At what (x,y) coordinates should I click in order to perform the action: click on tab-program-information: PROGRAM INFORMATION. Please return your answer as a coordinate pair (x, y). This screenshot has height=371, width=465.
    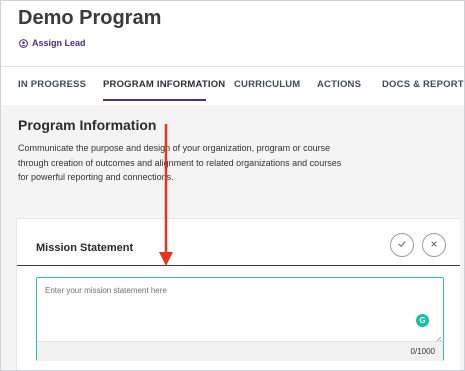
    Looking at the image, I should click on (164, 84).